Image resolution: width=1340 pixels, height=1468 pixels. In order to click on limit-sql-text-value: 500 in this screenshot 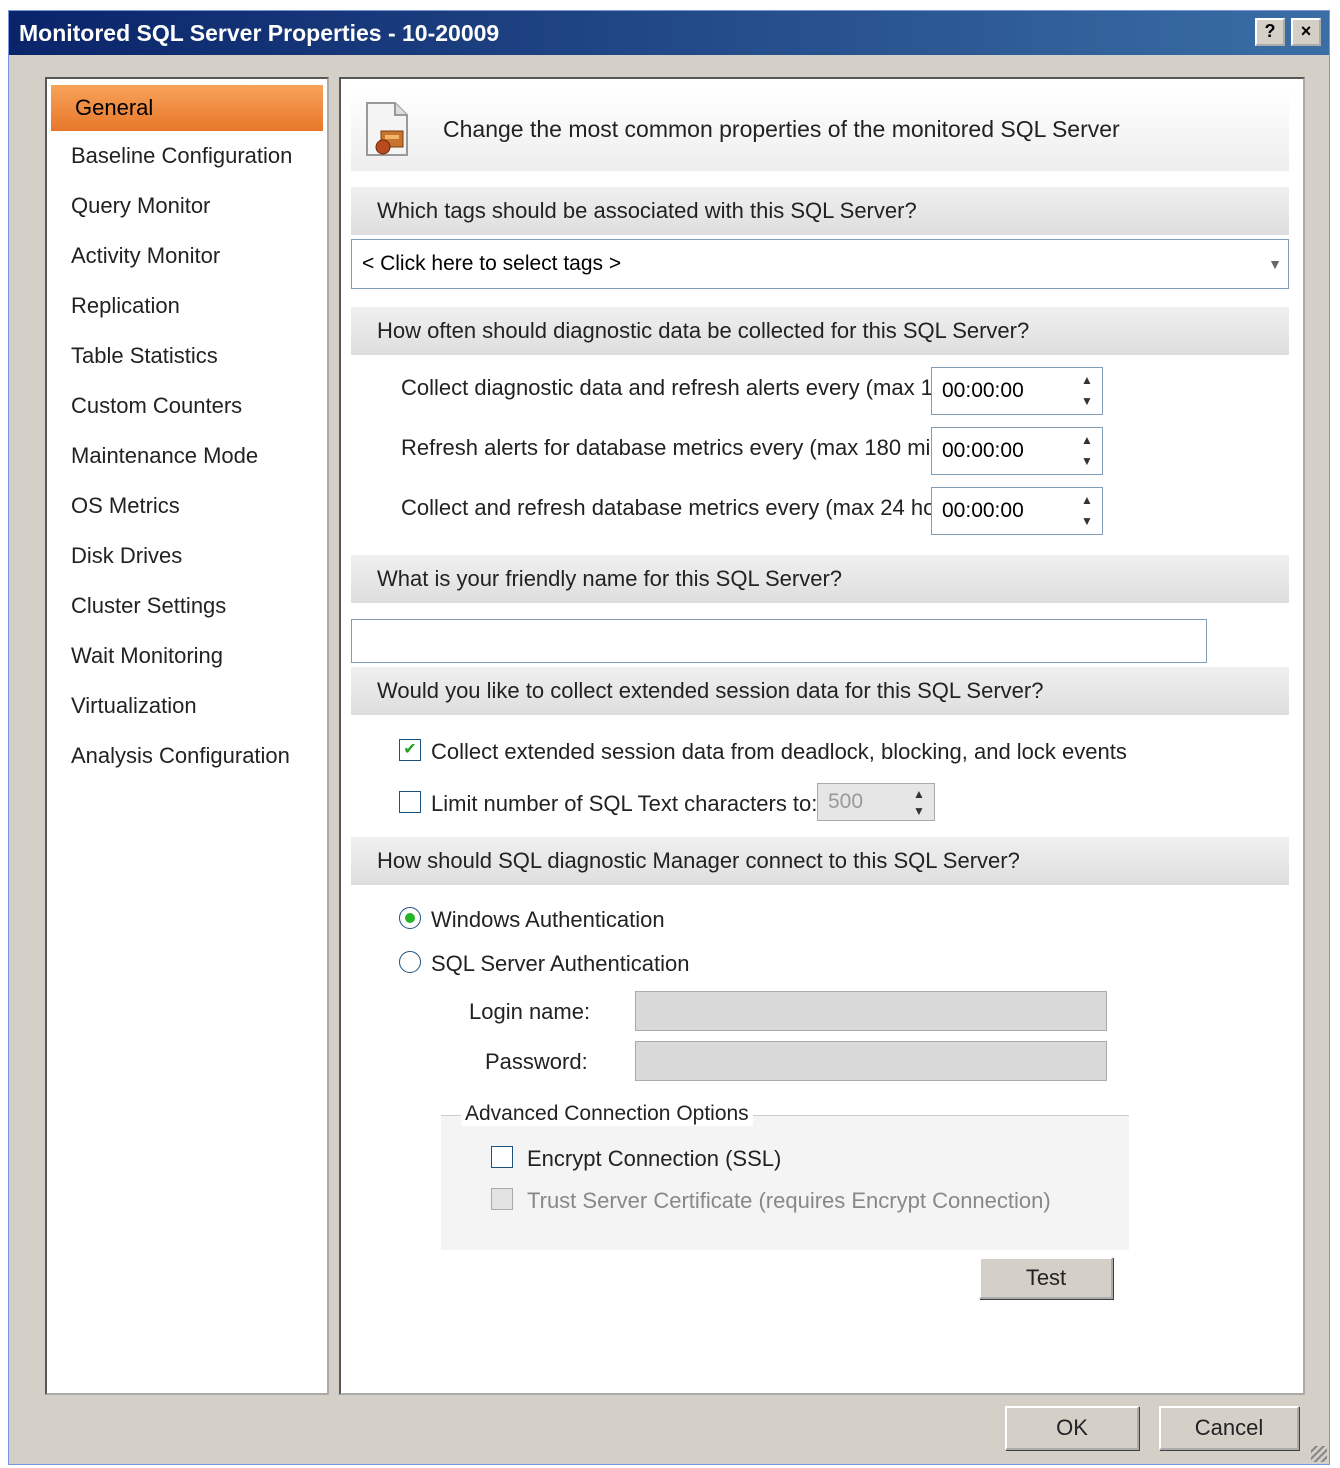, I will do `click(846, 801)`.